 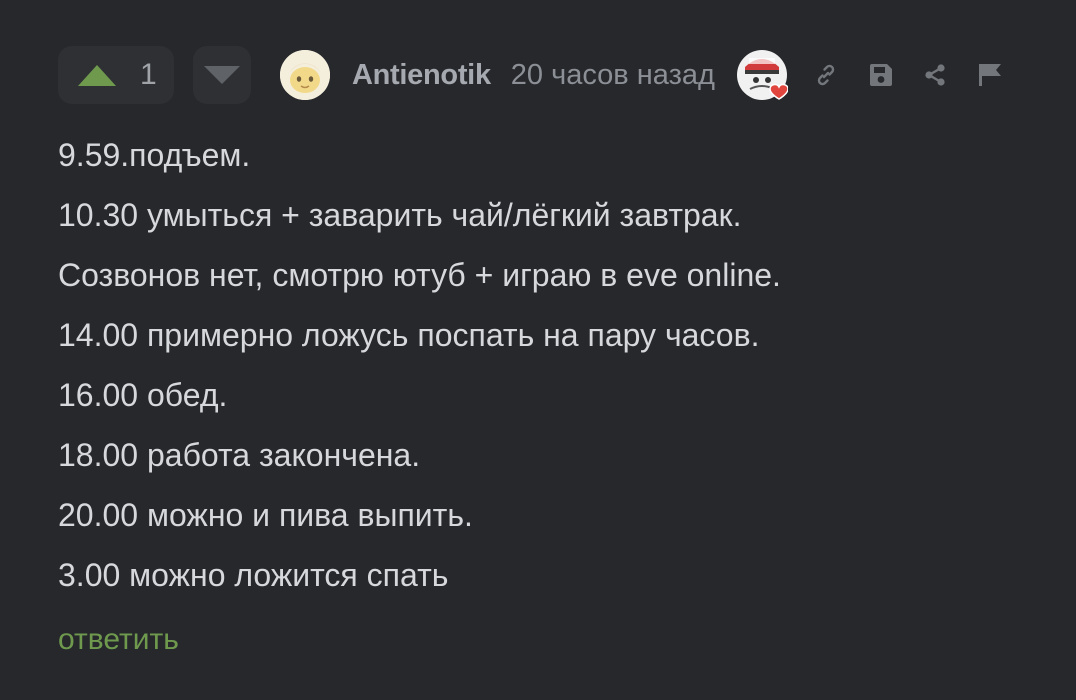 I want to click on share-icon, so click(x=935, y=75).